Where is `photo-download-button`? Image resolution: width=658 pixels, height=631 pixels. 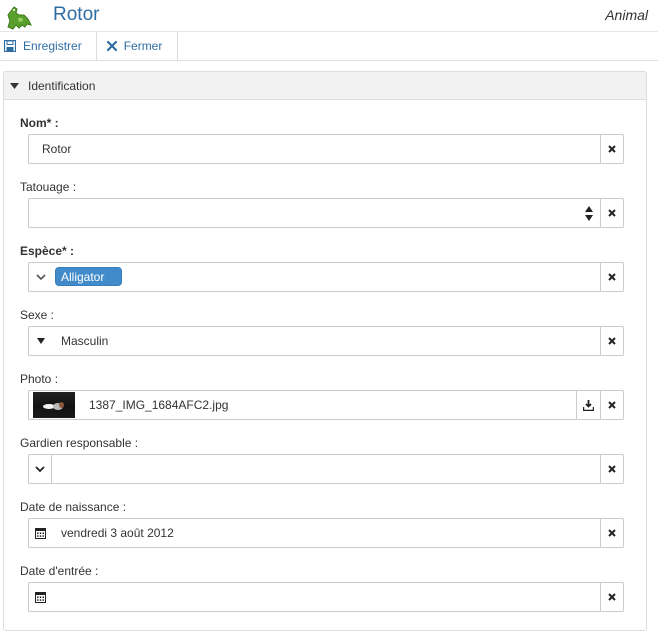 photo-download-button is located at coordinates (588, 405).